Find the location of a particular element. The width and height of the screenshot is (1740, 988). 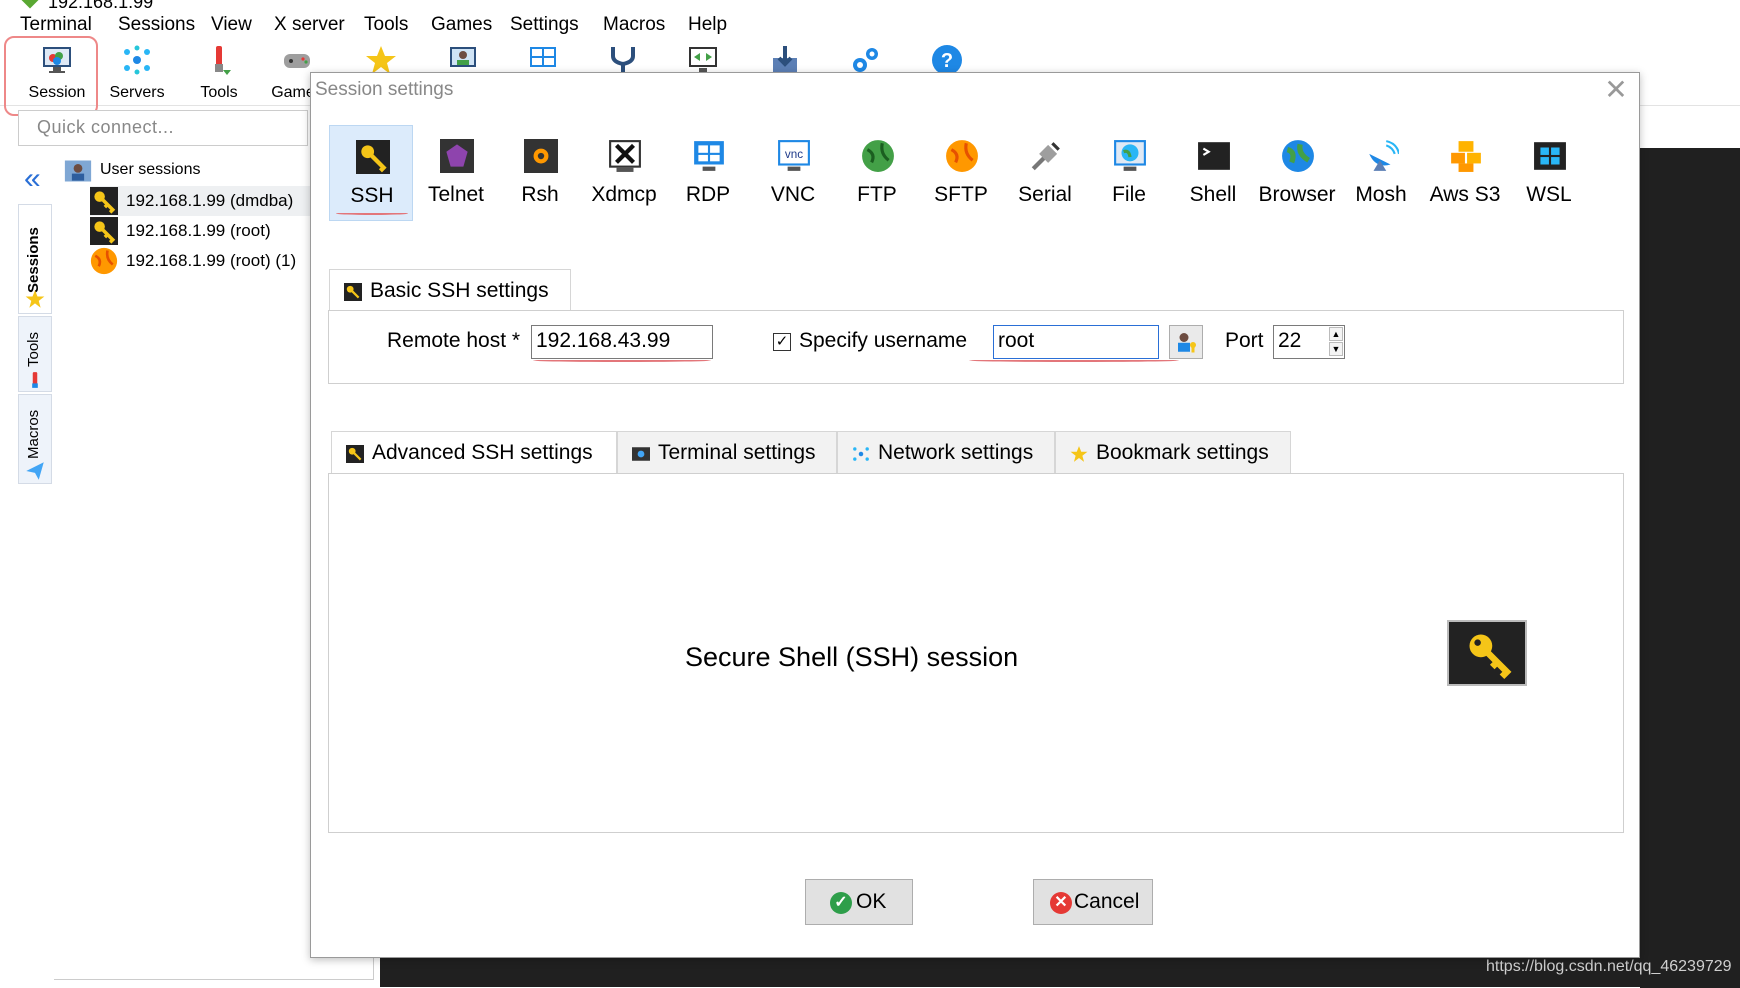

rsh-icon is located at coordinates (541, 156).